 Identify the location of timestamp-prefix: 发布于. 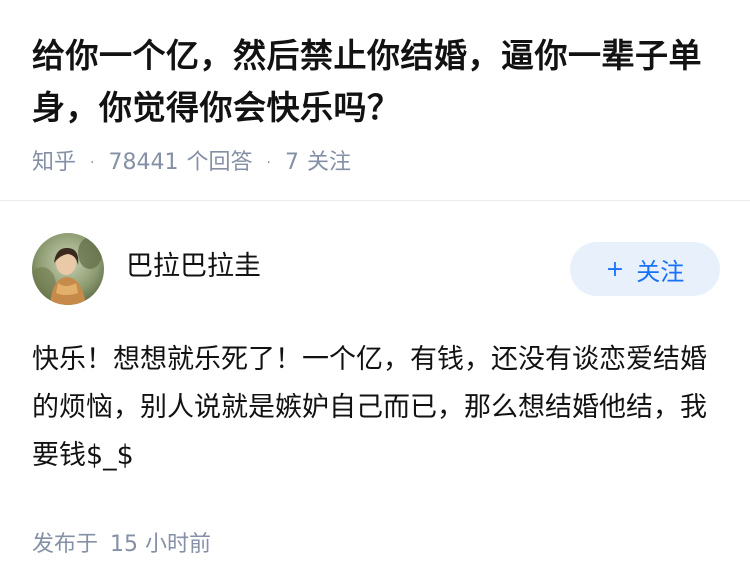
(65, 544).